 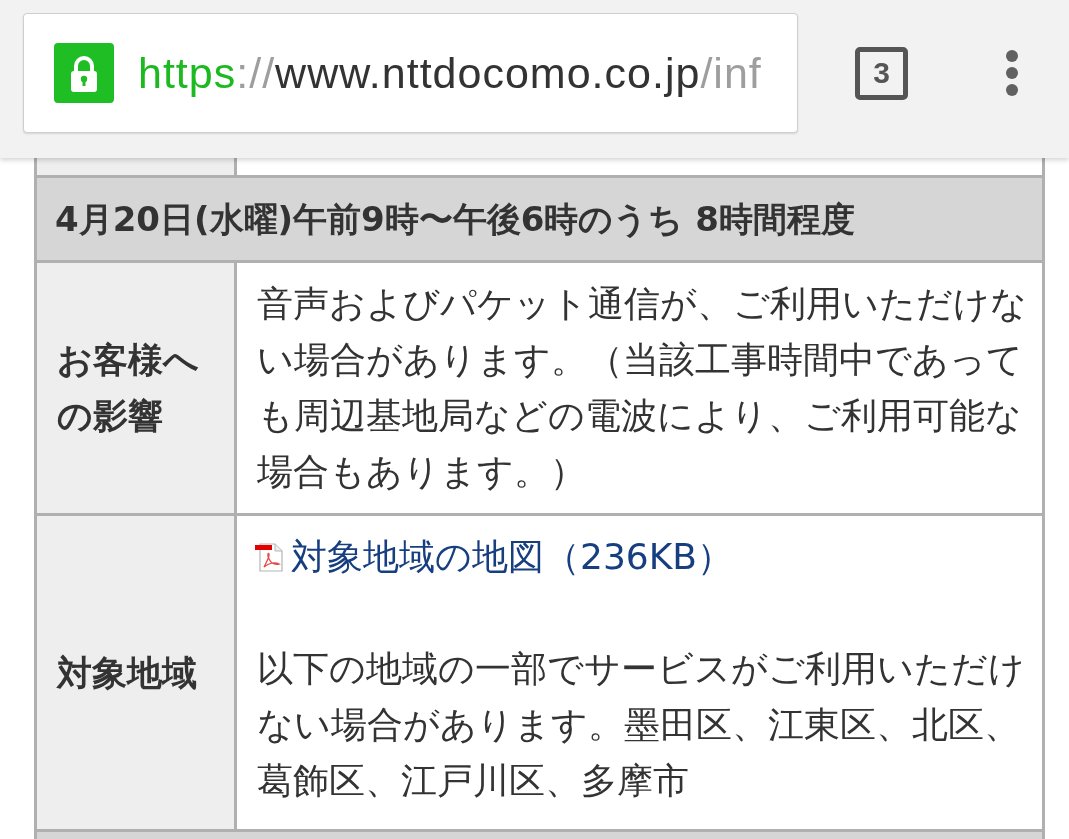 I want to click on lock-icon, so click(x=84, y=73).